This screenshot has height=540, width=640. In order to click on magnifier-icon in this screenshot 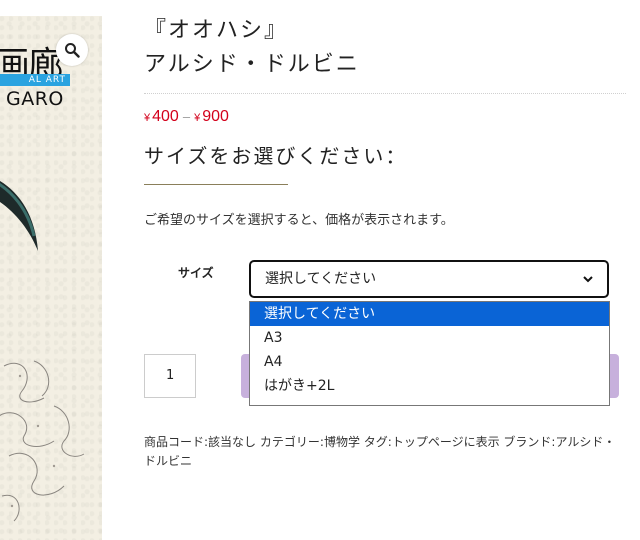, I will do `click(72, 50)`.